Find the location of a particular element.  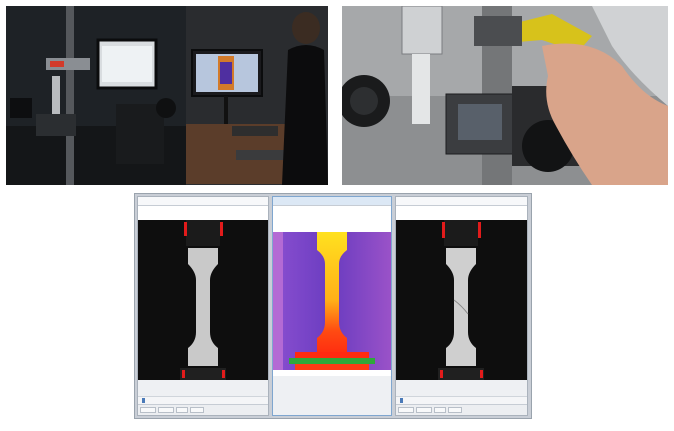

thermal-viewport is located at coordinates (332, 291).